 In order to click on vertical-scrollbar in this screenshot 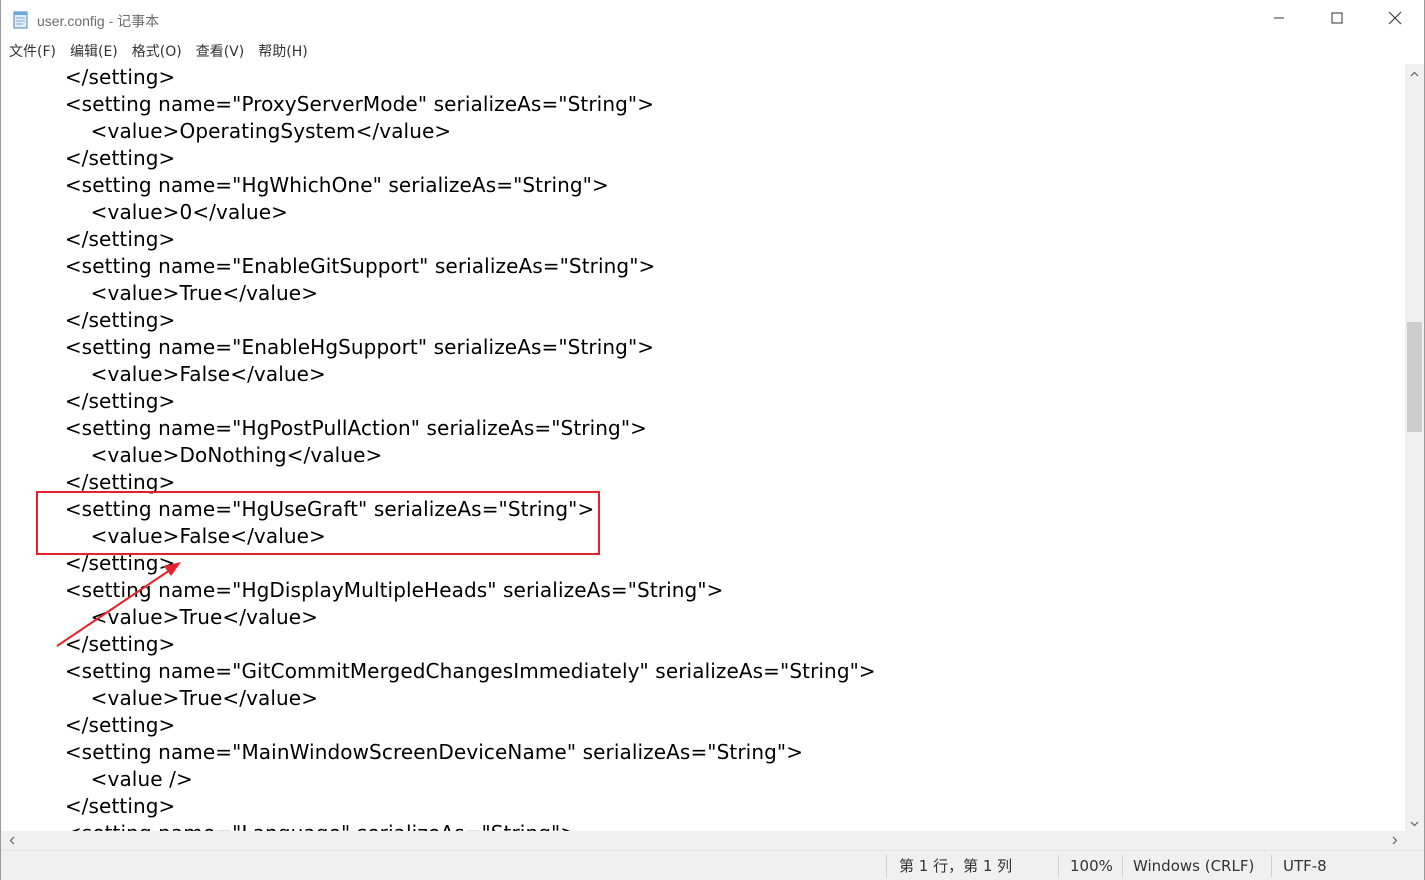, I will do `click(1414, 447)`.